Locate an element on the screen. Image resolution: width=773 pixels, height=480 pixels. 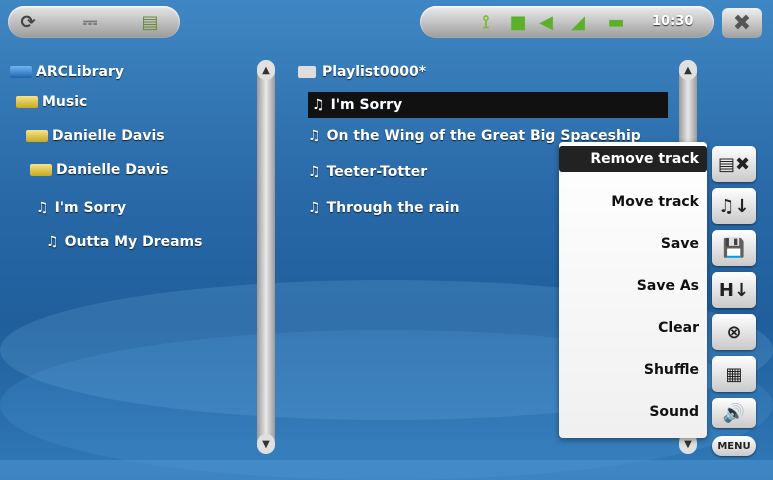
playlist-track: ♫ Teeter-Totter is located at coordinates (367, 172).